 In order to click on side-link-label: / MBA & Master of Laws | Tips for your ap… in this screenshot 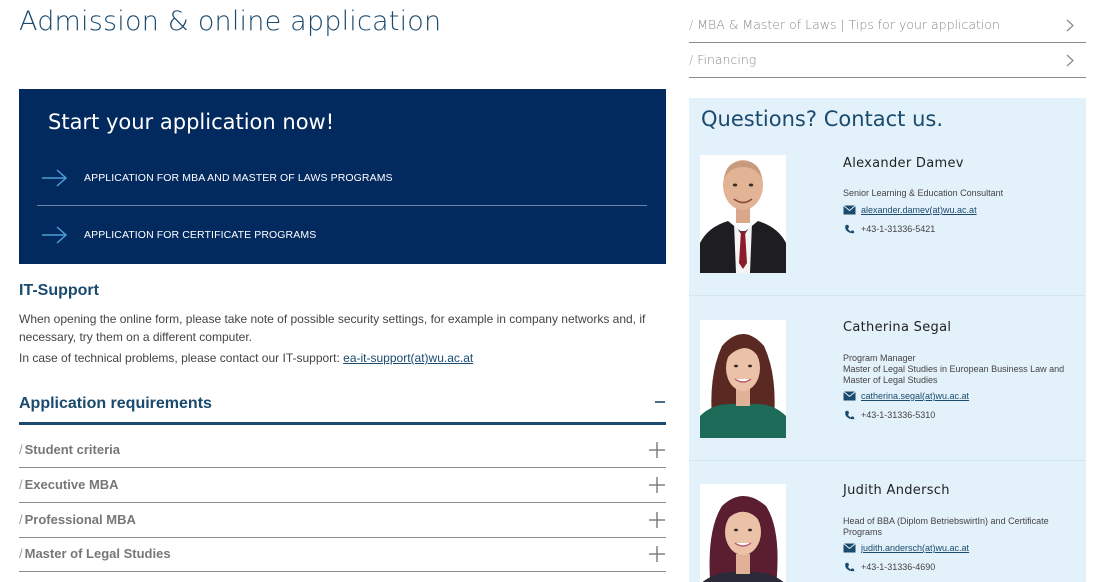, I will do `click(844, 24)`.